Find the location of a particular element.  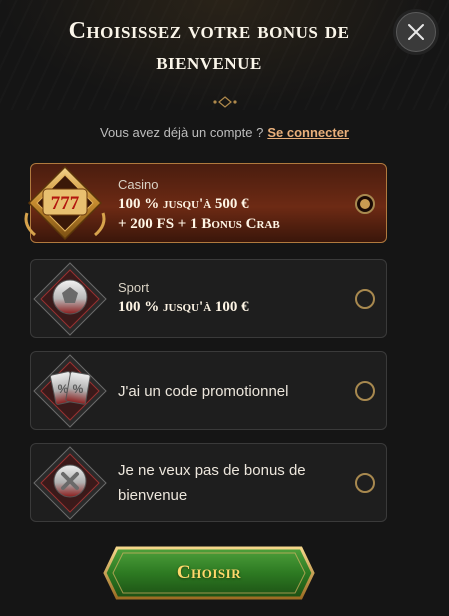

radio-no-bonus is located at coordinates (365, 483).